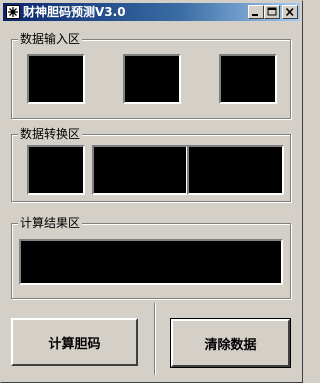 This screenshot has height=383, width=320. Describe the element at coordinates (256, 12) in the screenshot. I see `minimize-button` at that location.